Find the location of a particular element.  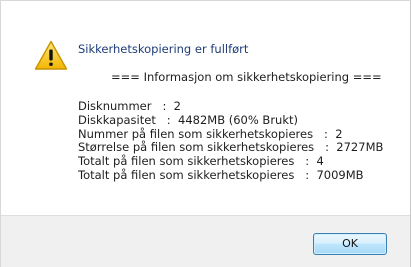

info-row-disk-capacity: Diskkapasitet : 4482MB (60% Brukt) is located at coordinates (230, 120).